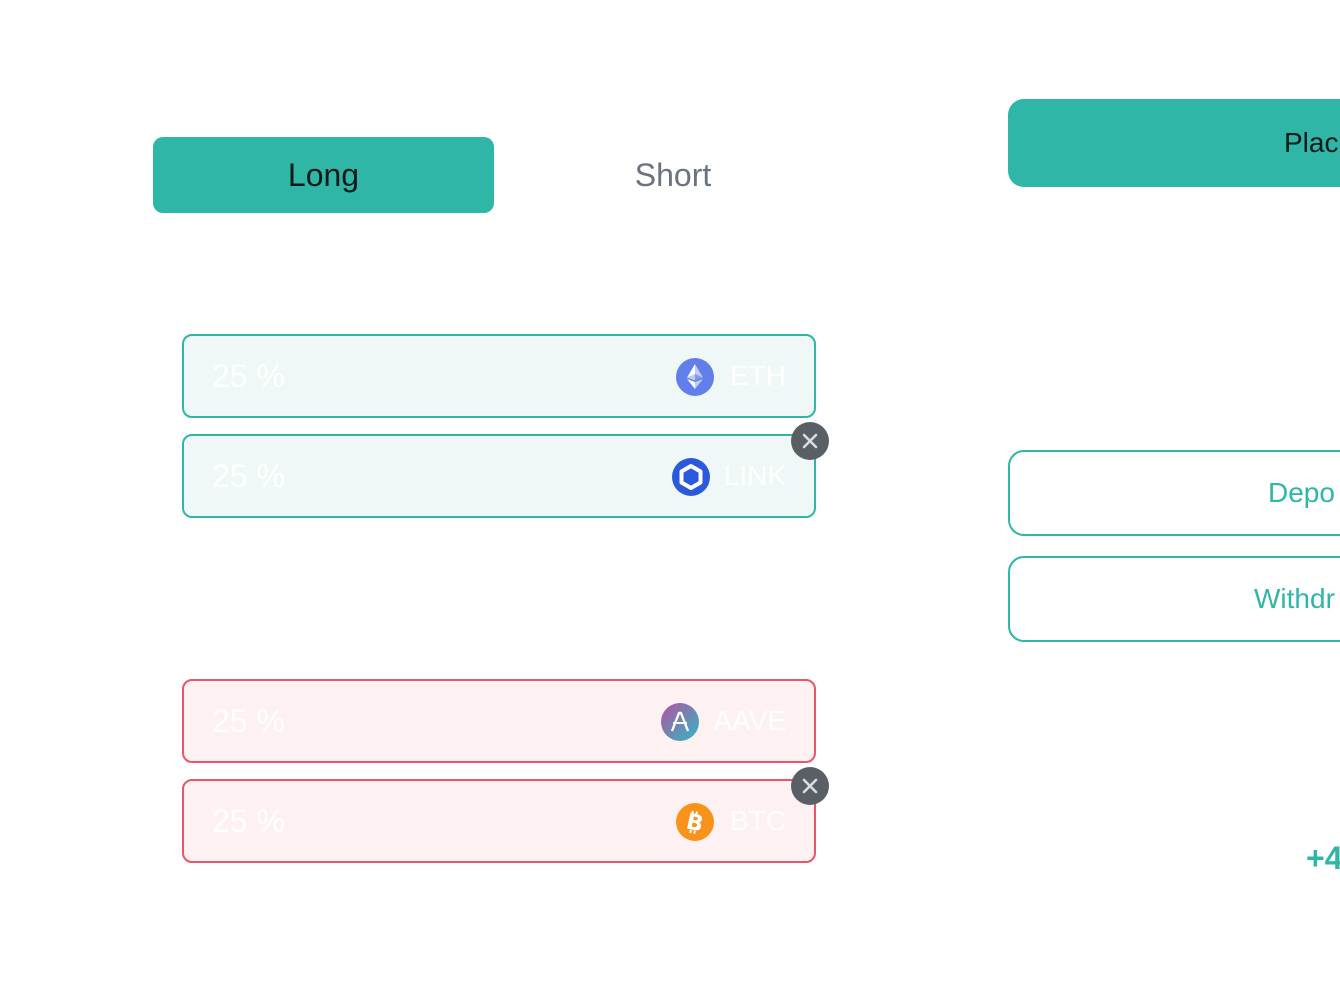 The width and height of the screenshot is (1340, 988). What do you see at coordinates (695, 377) in the screenshot?
I see `eth-icon` at bounding box center [695, 377].